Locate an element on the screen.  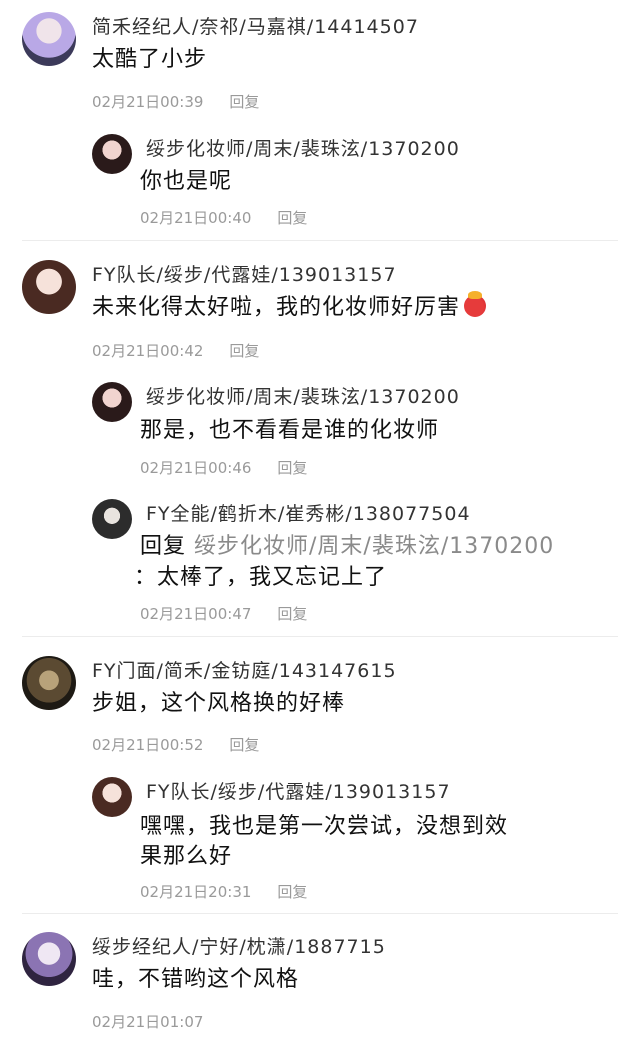
comment-text: ：太棒了，我又忘记上了 is located at coordinates (261, 577).